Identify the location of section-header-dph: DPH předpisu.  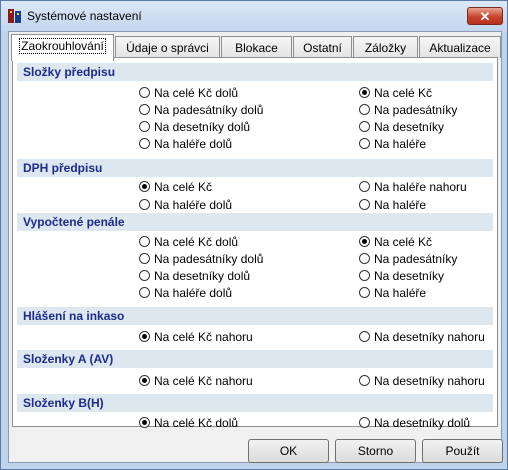
(255, 168).